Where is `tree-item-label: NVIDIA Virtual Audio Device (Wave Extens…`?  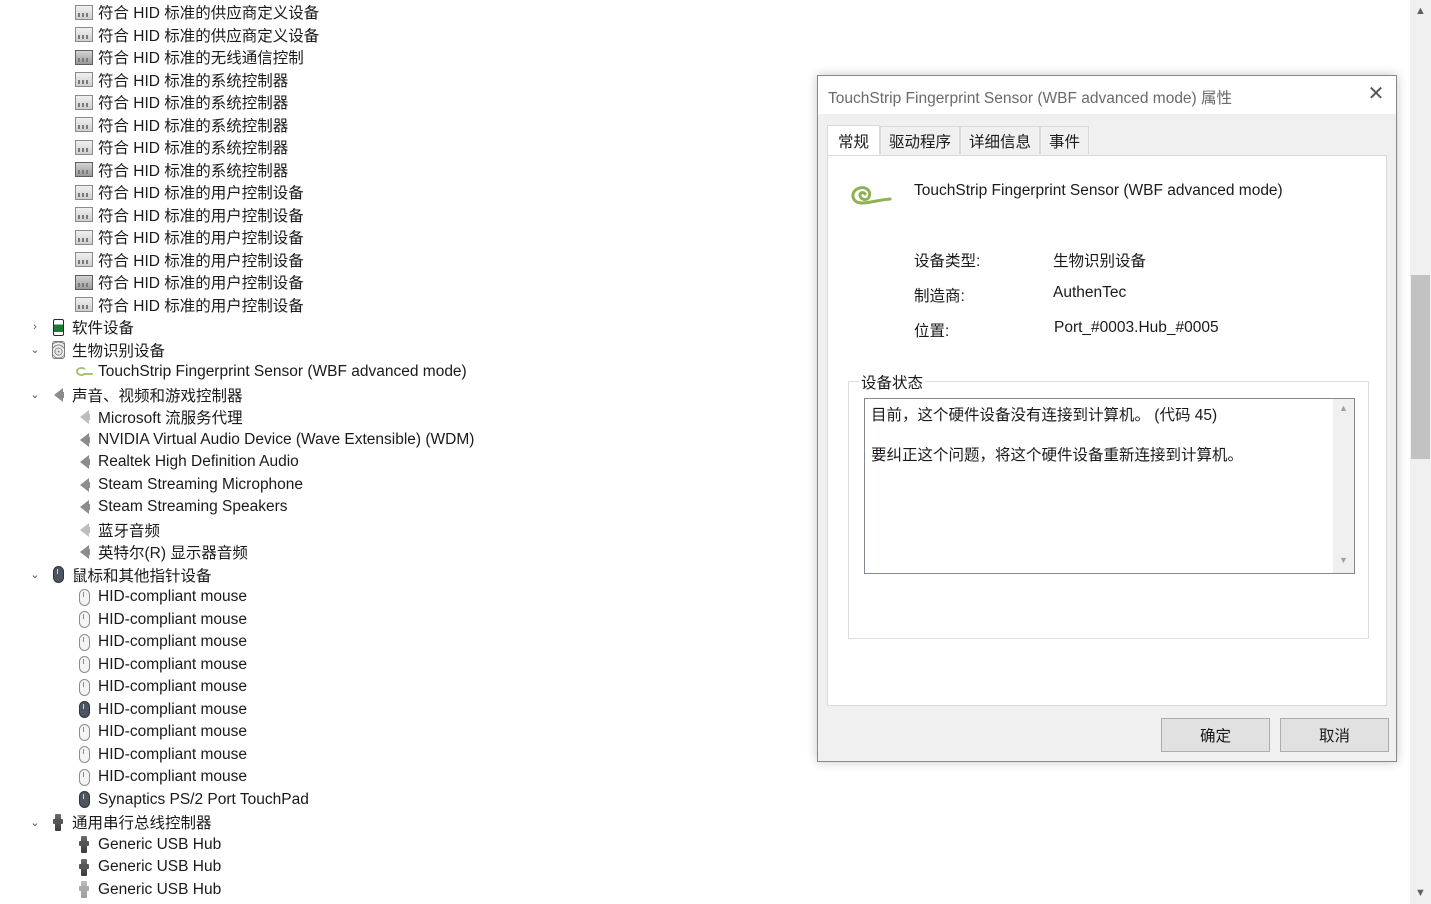
tree-item-label: NVIDIA Virtual Audio Device (Wave Extens… is located at coordinates (286, 439).